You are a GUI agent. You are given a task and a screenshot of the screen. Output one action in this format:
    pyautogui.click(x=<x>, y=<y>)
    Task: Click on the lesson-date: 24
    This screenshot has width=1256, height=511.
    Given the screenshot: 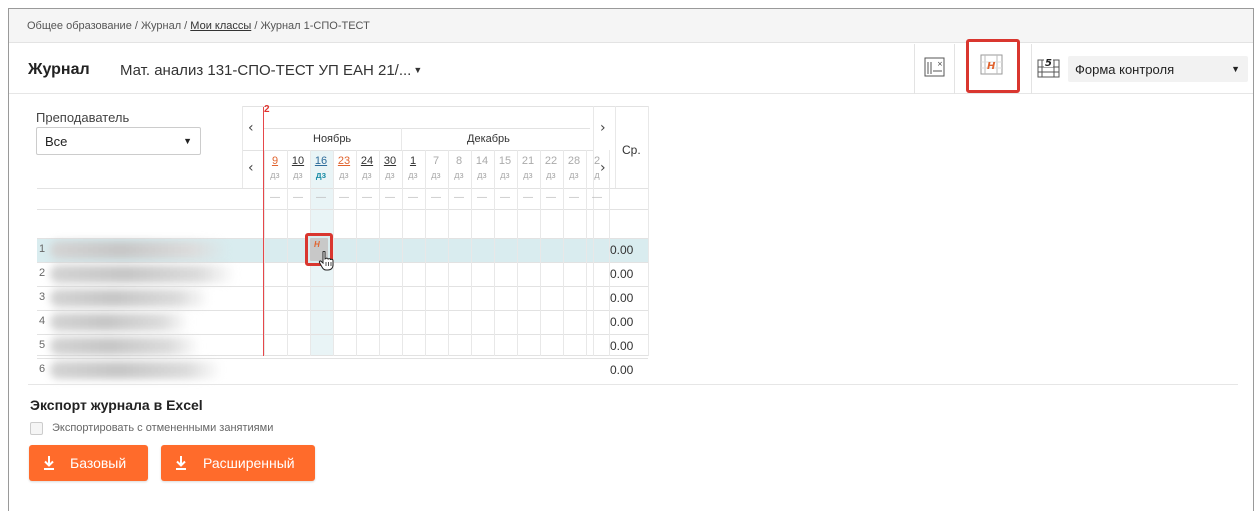 What is the action you would take?
    pyautogui.click(x=367, y=161)
    